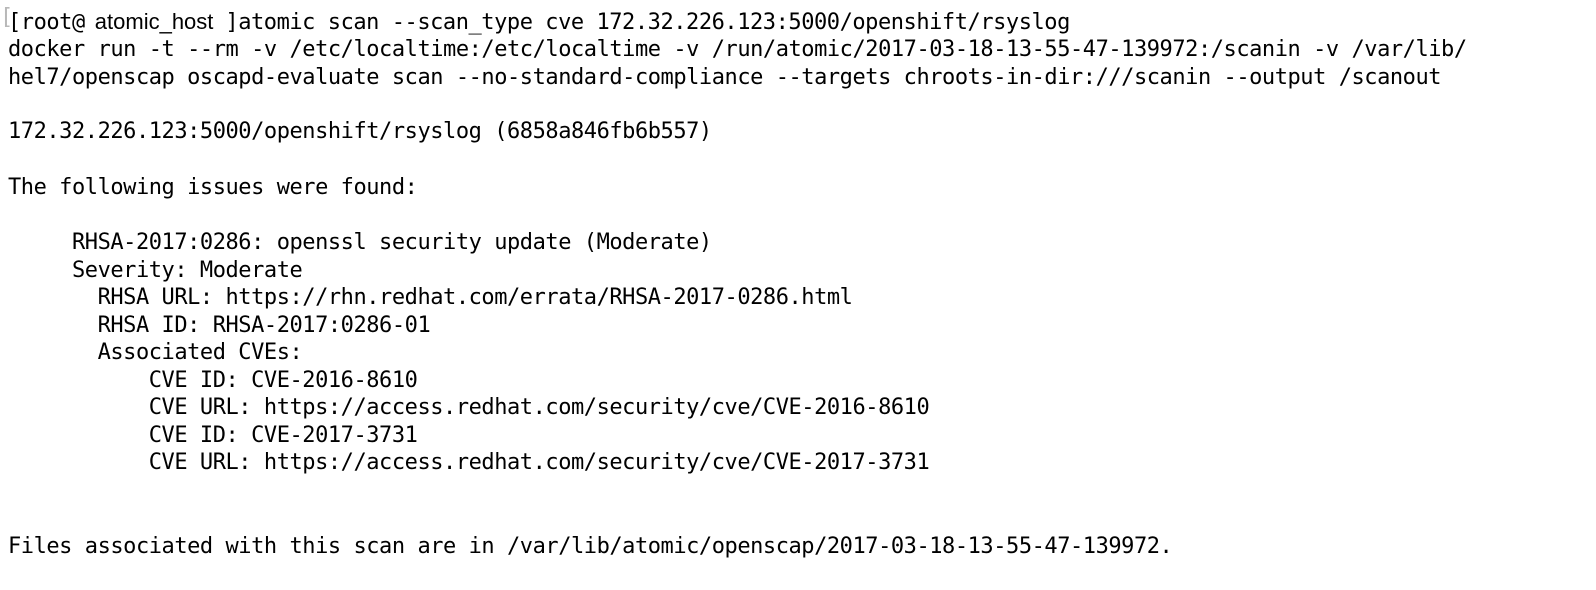 This screenshot has height=590, width=1596. What do you see at coordinates (213, 380) in the screenshot?
I see `output-line-cve-id-1: CVE ID: CVE-2016-8610` at bounding box center [213, 380].